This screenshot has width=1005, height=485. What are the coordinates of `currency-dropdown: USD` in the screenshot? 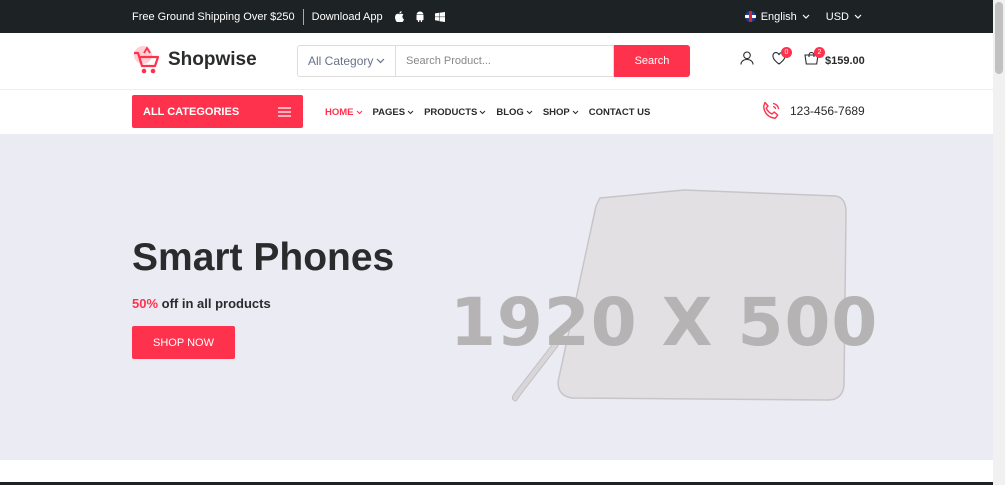 It's located at (844, 17).